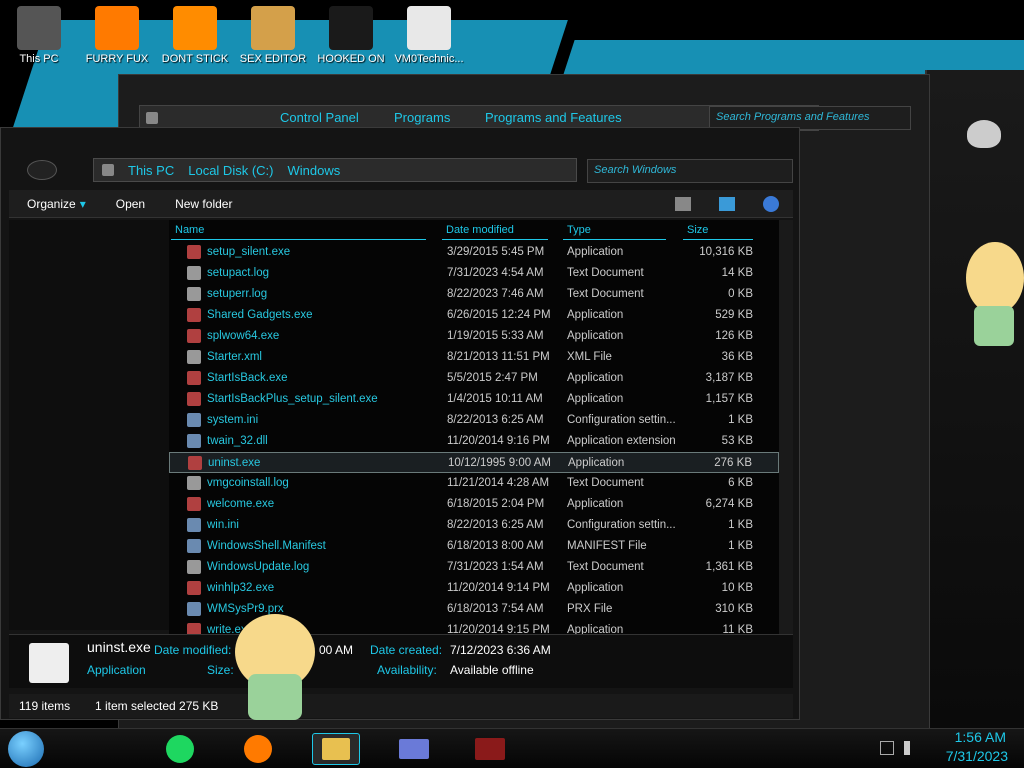 This screenshot has width=1024, height=768. Describe the element at coordinates (911, 748) in the screenshot. I see `volume-icon` at that location.